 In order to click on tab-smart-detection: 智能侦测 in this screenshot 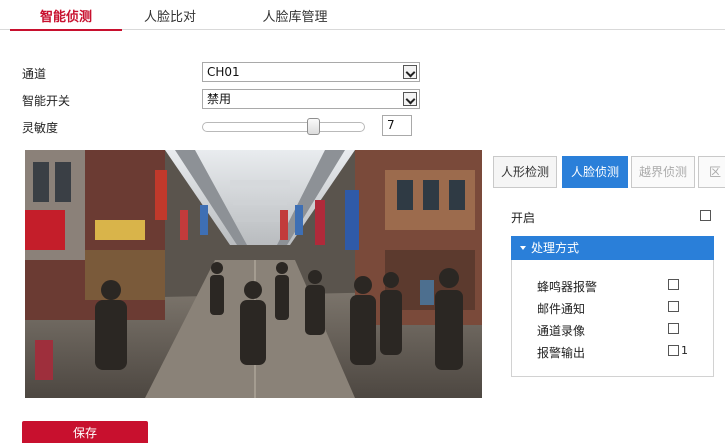, I will do `click(66, 18)`.